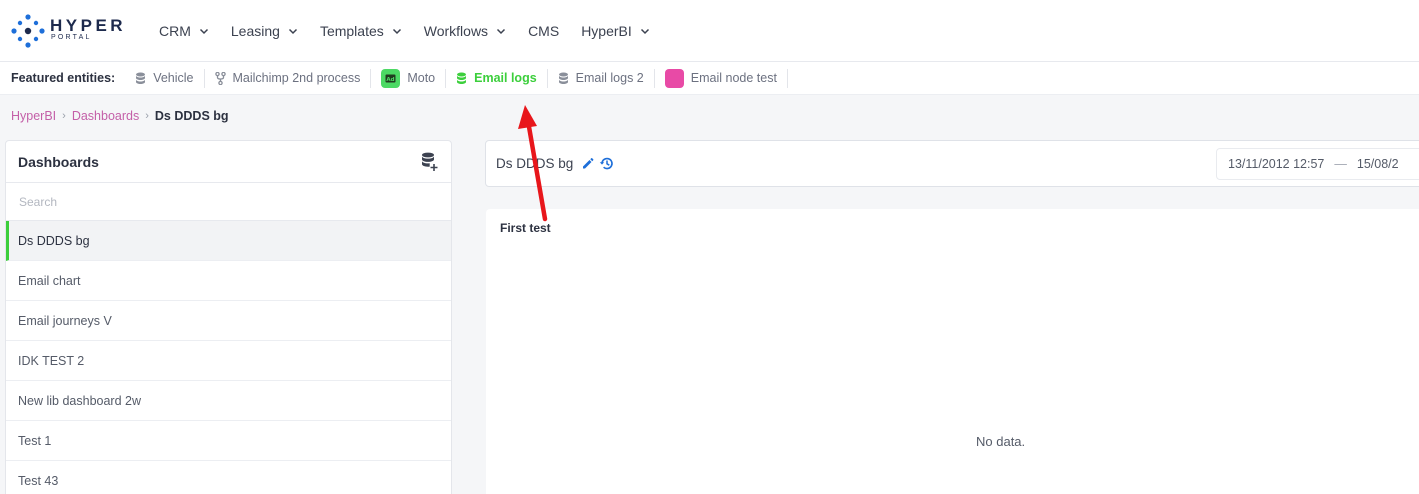  Describe the element at coordinates (255, 31) in the screenshot. I see `nav-item-label: Leasing` at that location.